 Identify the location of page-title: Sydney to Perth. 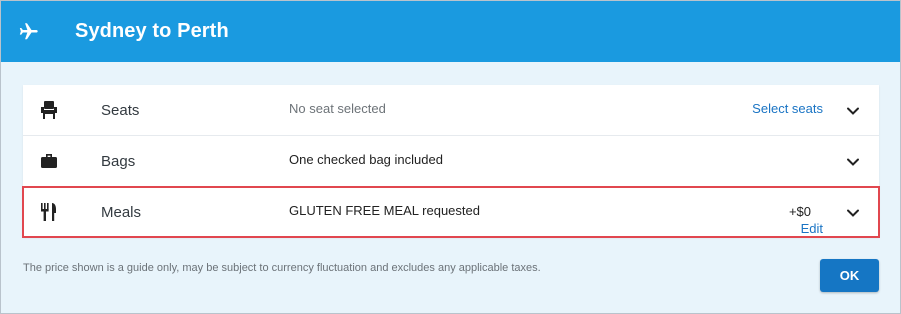
(152, 31).